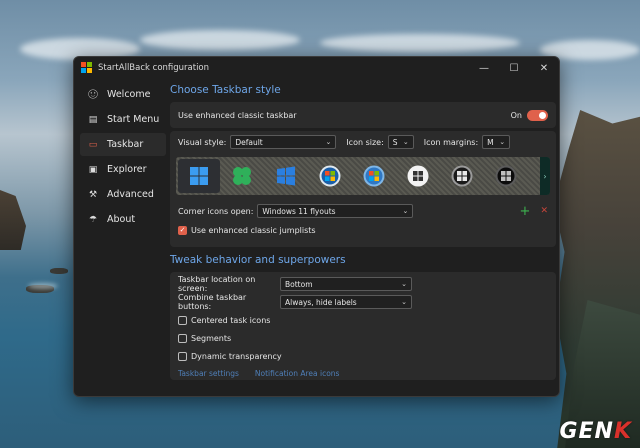  Describe the element at coordinates (182, 230) in the screenshot. I see `jumplists-checkbox: ✓` at that location.